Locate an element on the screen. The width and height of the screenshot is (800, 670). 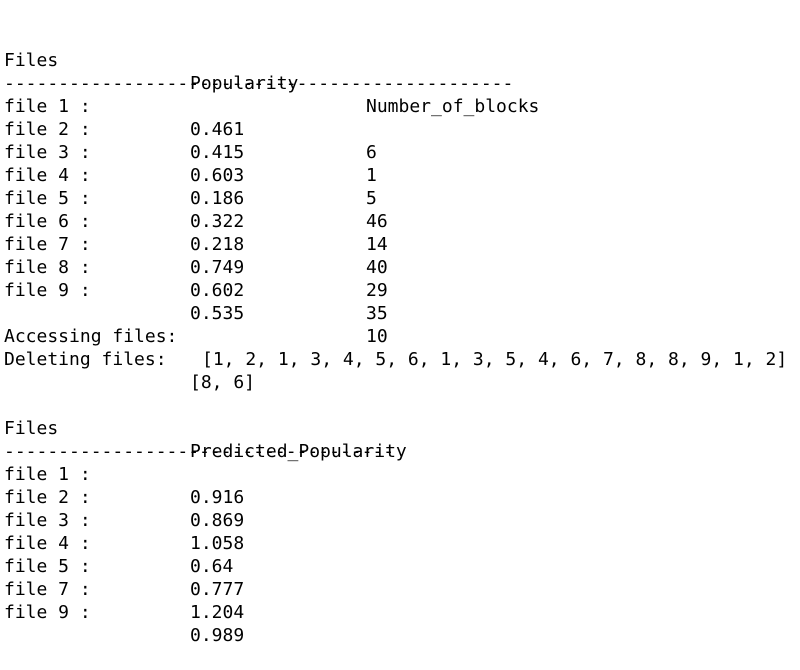
popularity-value: 0.602 is located at coordinates (217, 290).